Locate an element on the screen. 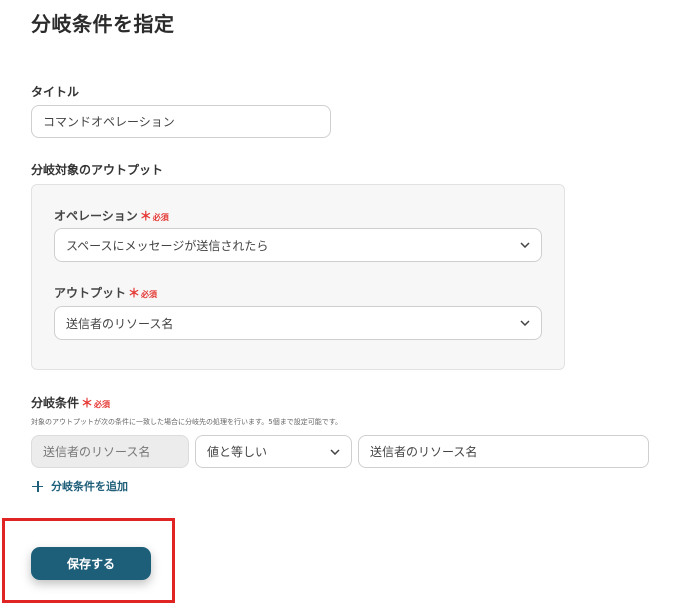  output-label: アウトプット ＊必須 is located at coordinates (105, 292).